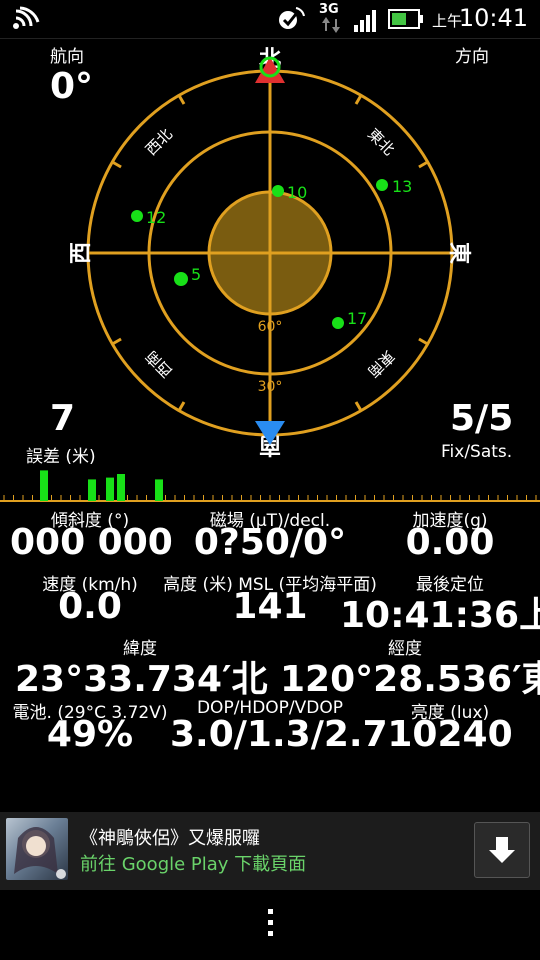  I want to click on signal-bars, so click(101, 485).